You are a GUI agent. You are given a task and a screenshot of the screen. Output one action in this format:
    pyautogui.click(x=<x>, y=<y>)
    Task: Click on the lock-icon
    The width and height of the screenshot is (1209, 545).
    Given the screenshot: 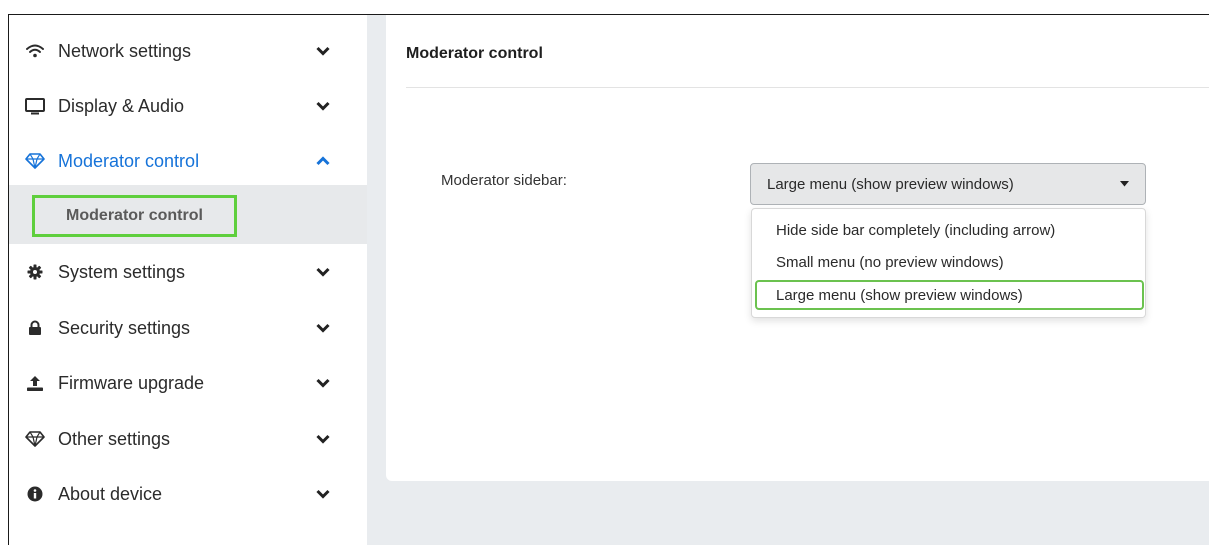 What is the action you would take?
    pyautogui.click(x=35, y=328)
    